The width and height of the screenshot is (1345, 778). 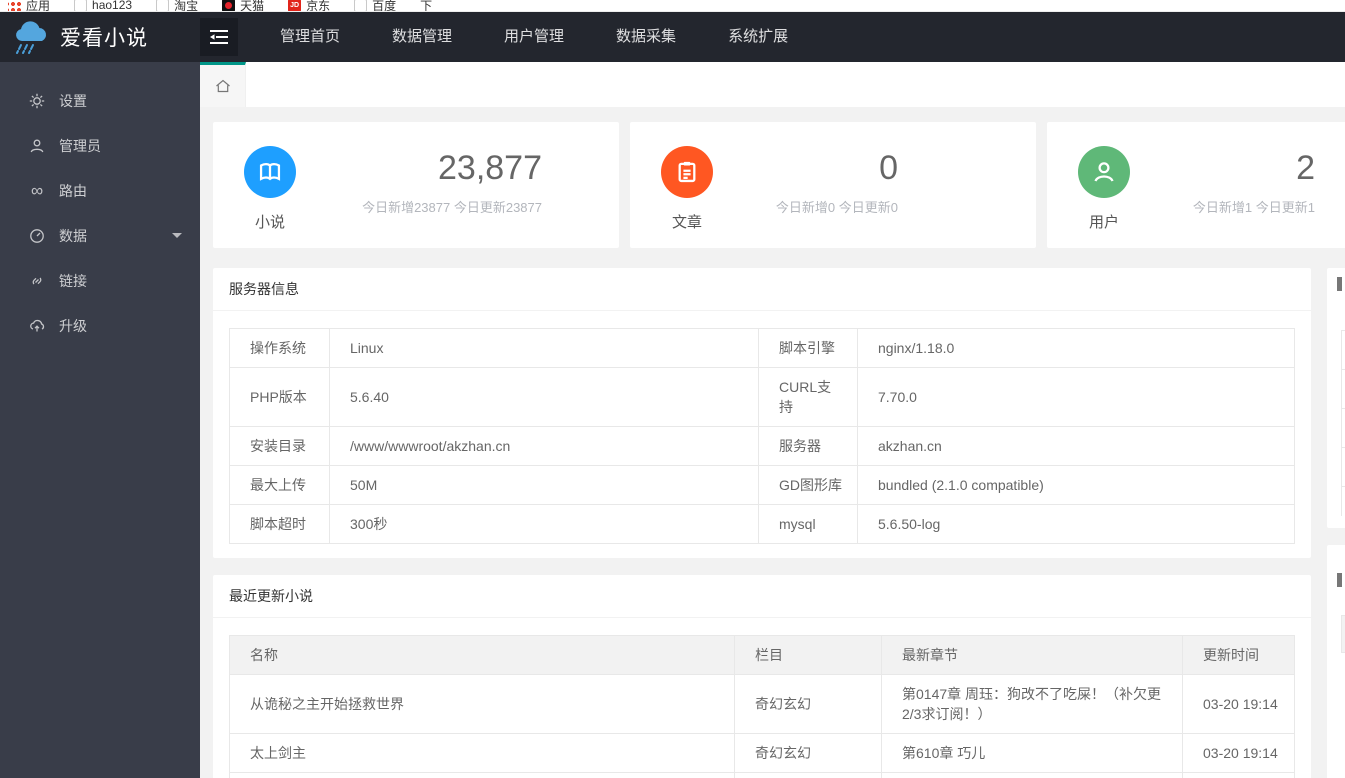 What do you see at coordinates (37, 326) in the screenshot?
I see `cloud-upload-icon` at bounding box center [37, 326].